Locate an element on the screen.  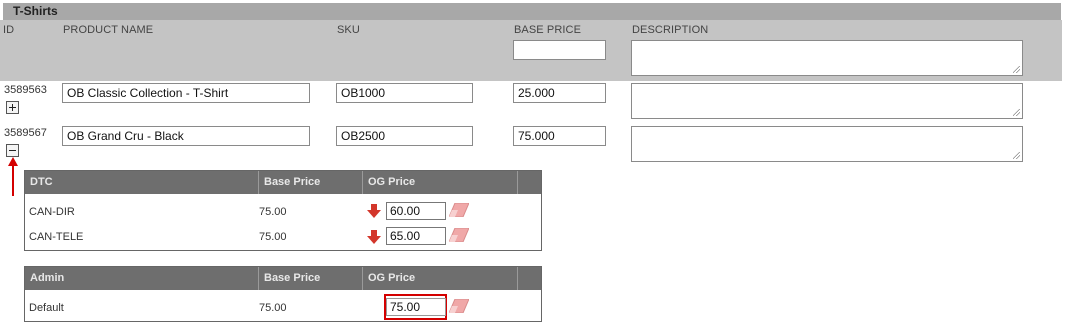
product-id: 3589567 is located at coordinates (25, 133).